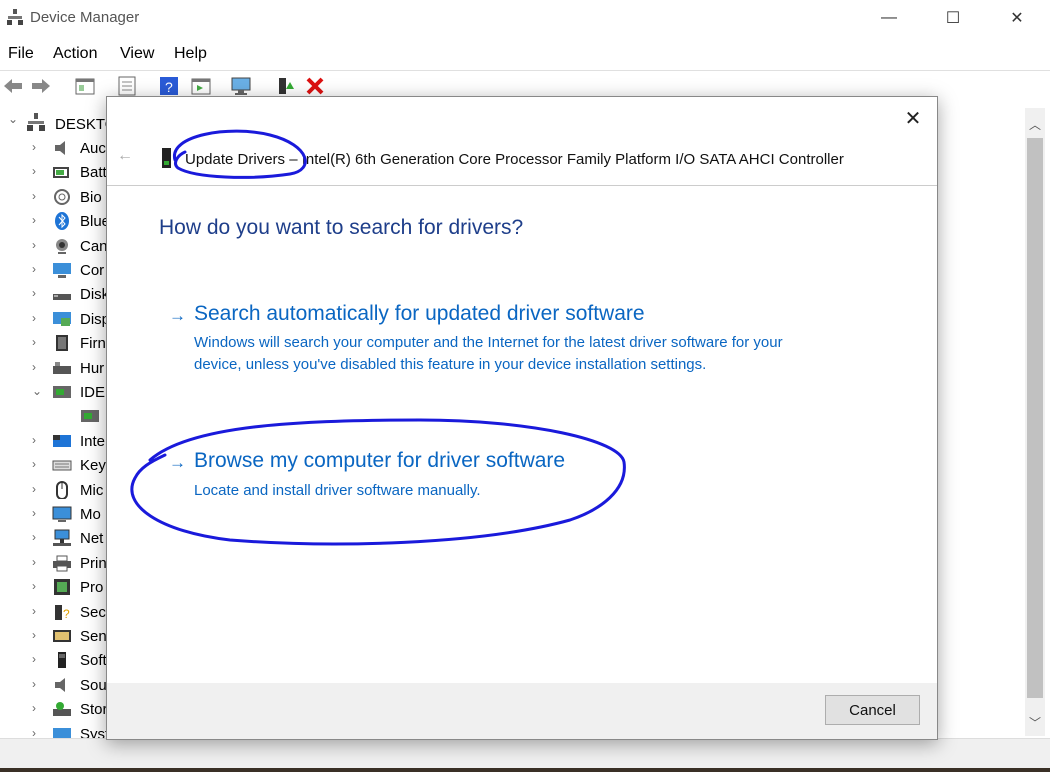  I want to click on storage-icon, so click(62, 709).